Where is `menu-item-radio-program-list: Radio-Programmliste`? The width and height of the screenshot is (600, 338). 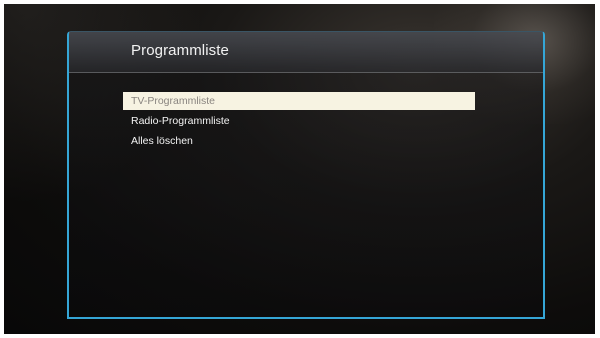
menu-item-radio-program-list: Radio-Programmliste is located at coordinates (299, 121).